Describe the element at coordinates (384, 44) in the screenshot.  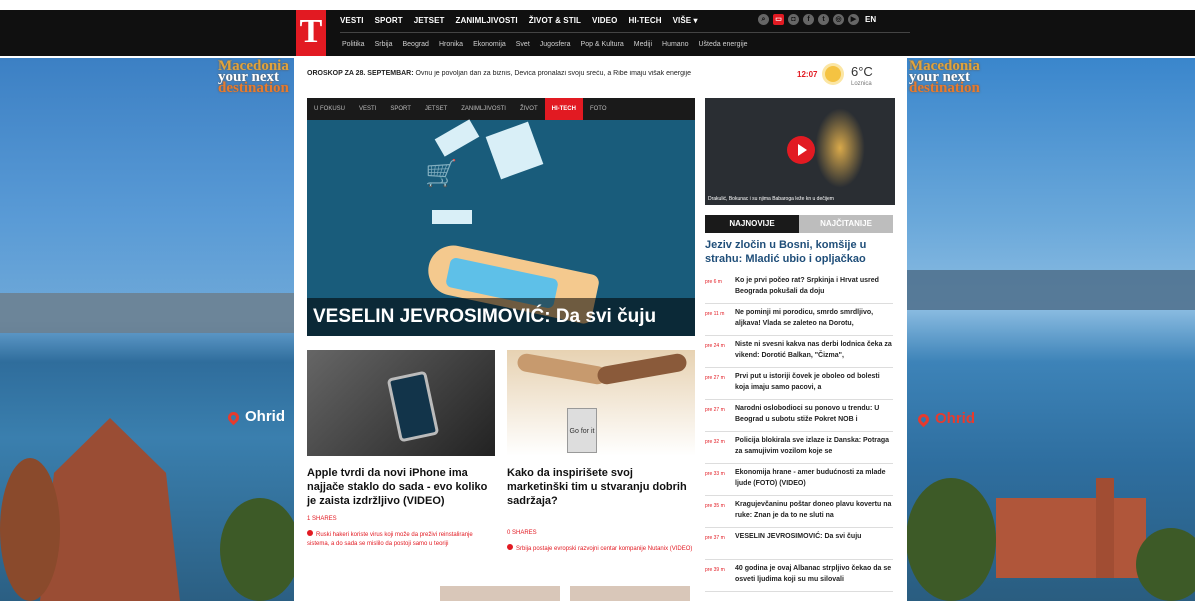
I see `subnav-item-srbija: Srbija` at that location.